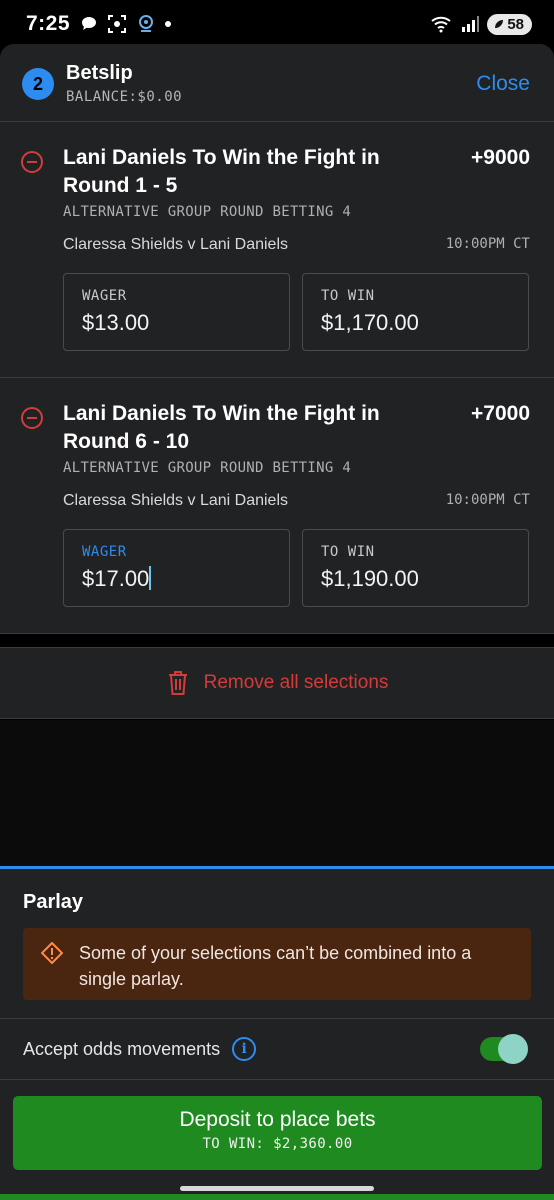 This screenshot has height=1200, width=554. What do you see at coordinates (146, 23) in the screenshot?
I see `location-badge-icon` at bounding box center [146, 23].